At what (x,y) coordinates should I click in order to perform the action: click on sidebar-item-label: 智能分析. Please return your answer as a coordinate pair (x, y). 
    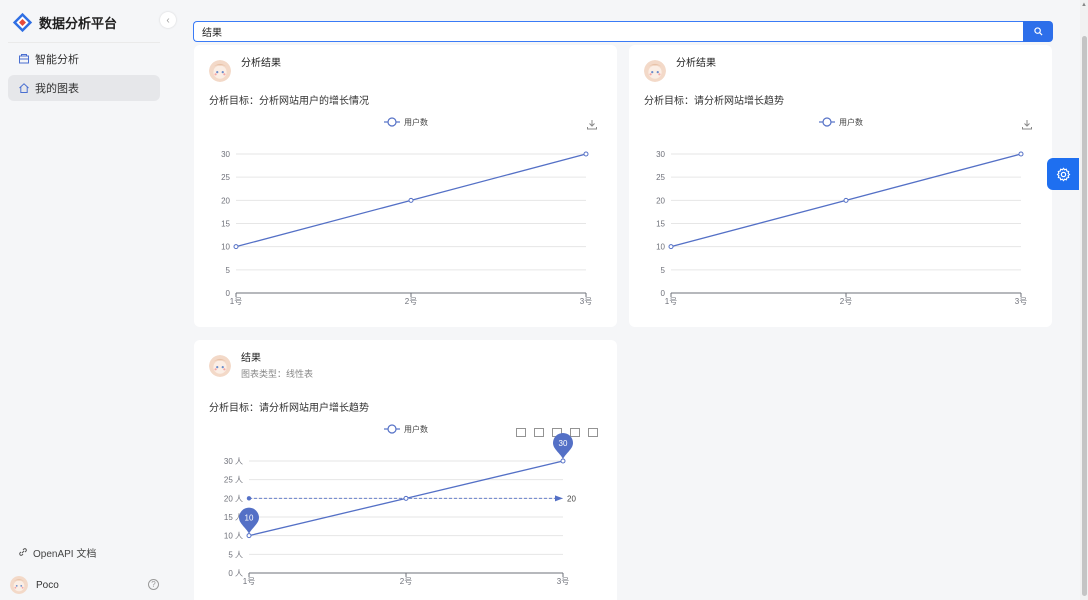
    Looking at the image, I should click on (57, 60).